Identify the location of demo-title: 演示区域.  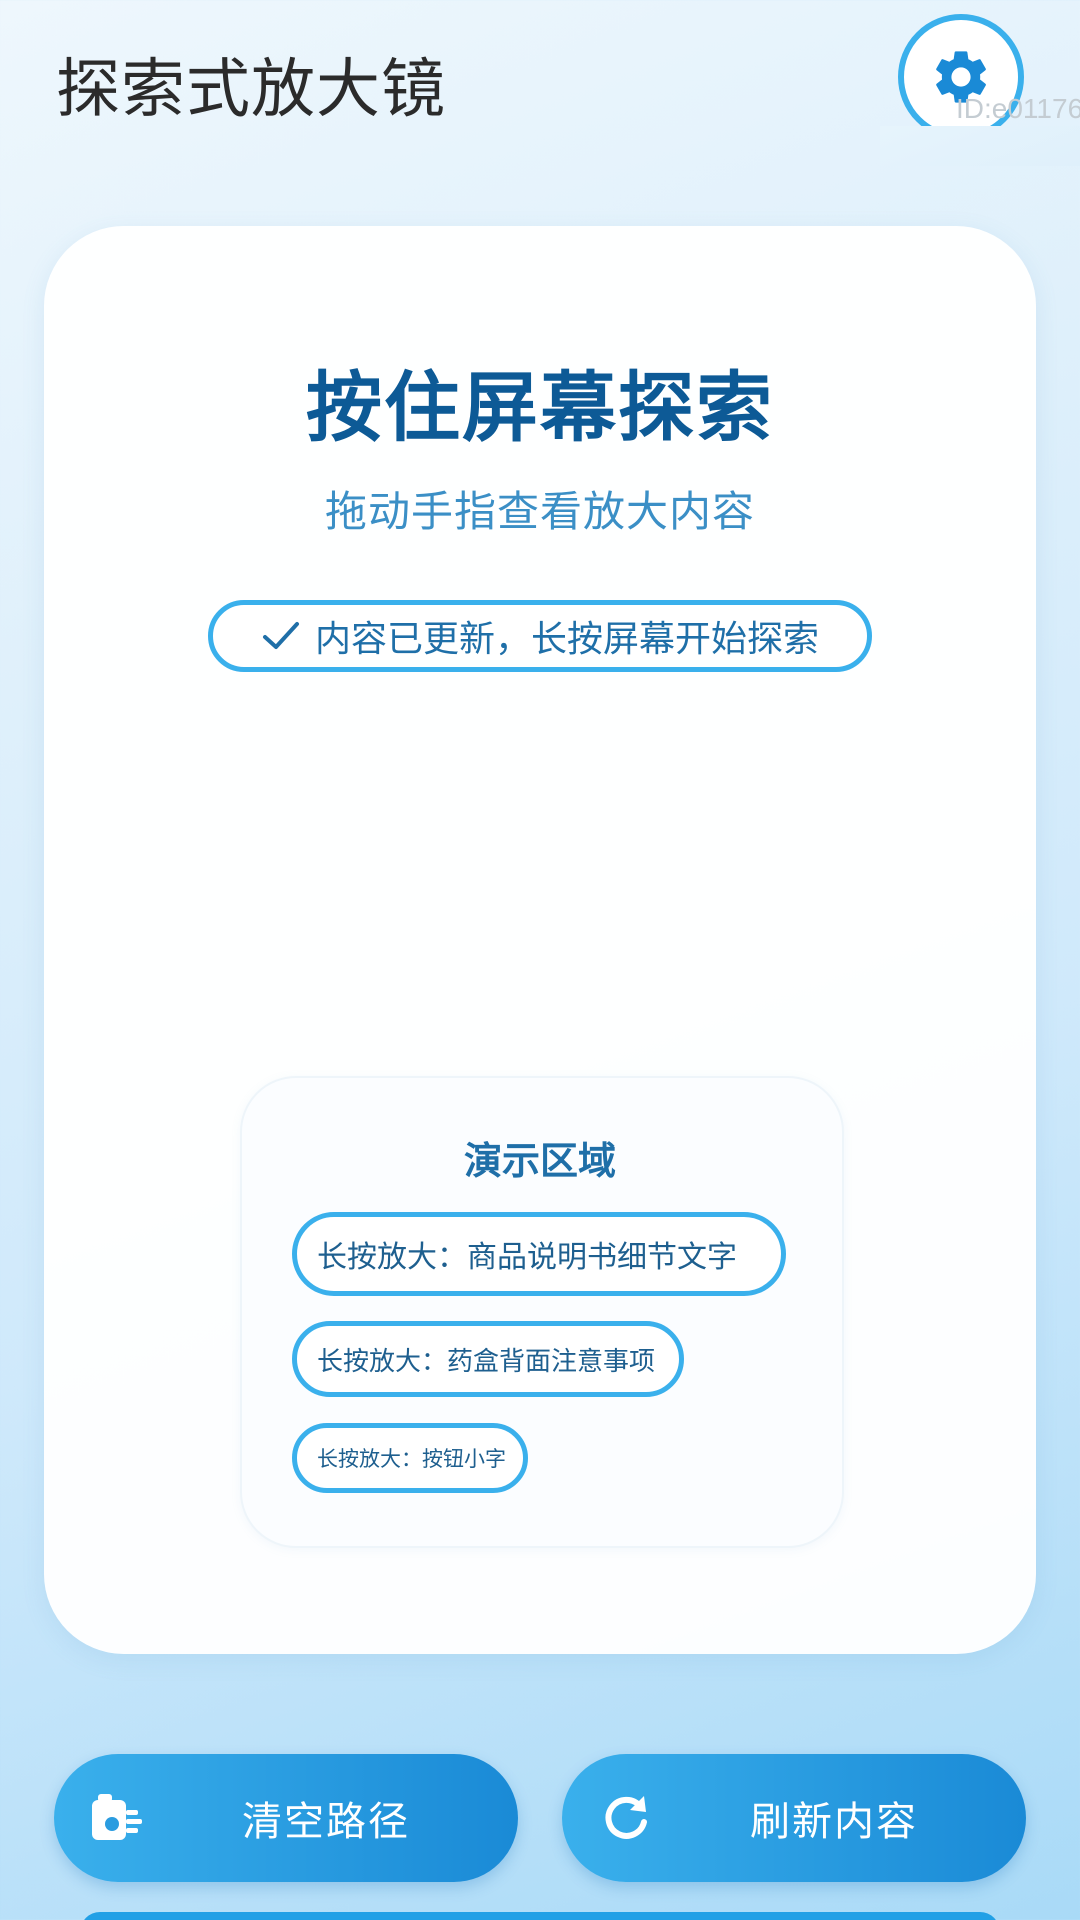
(539, 1161).